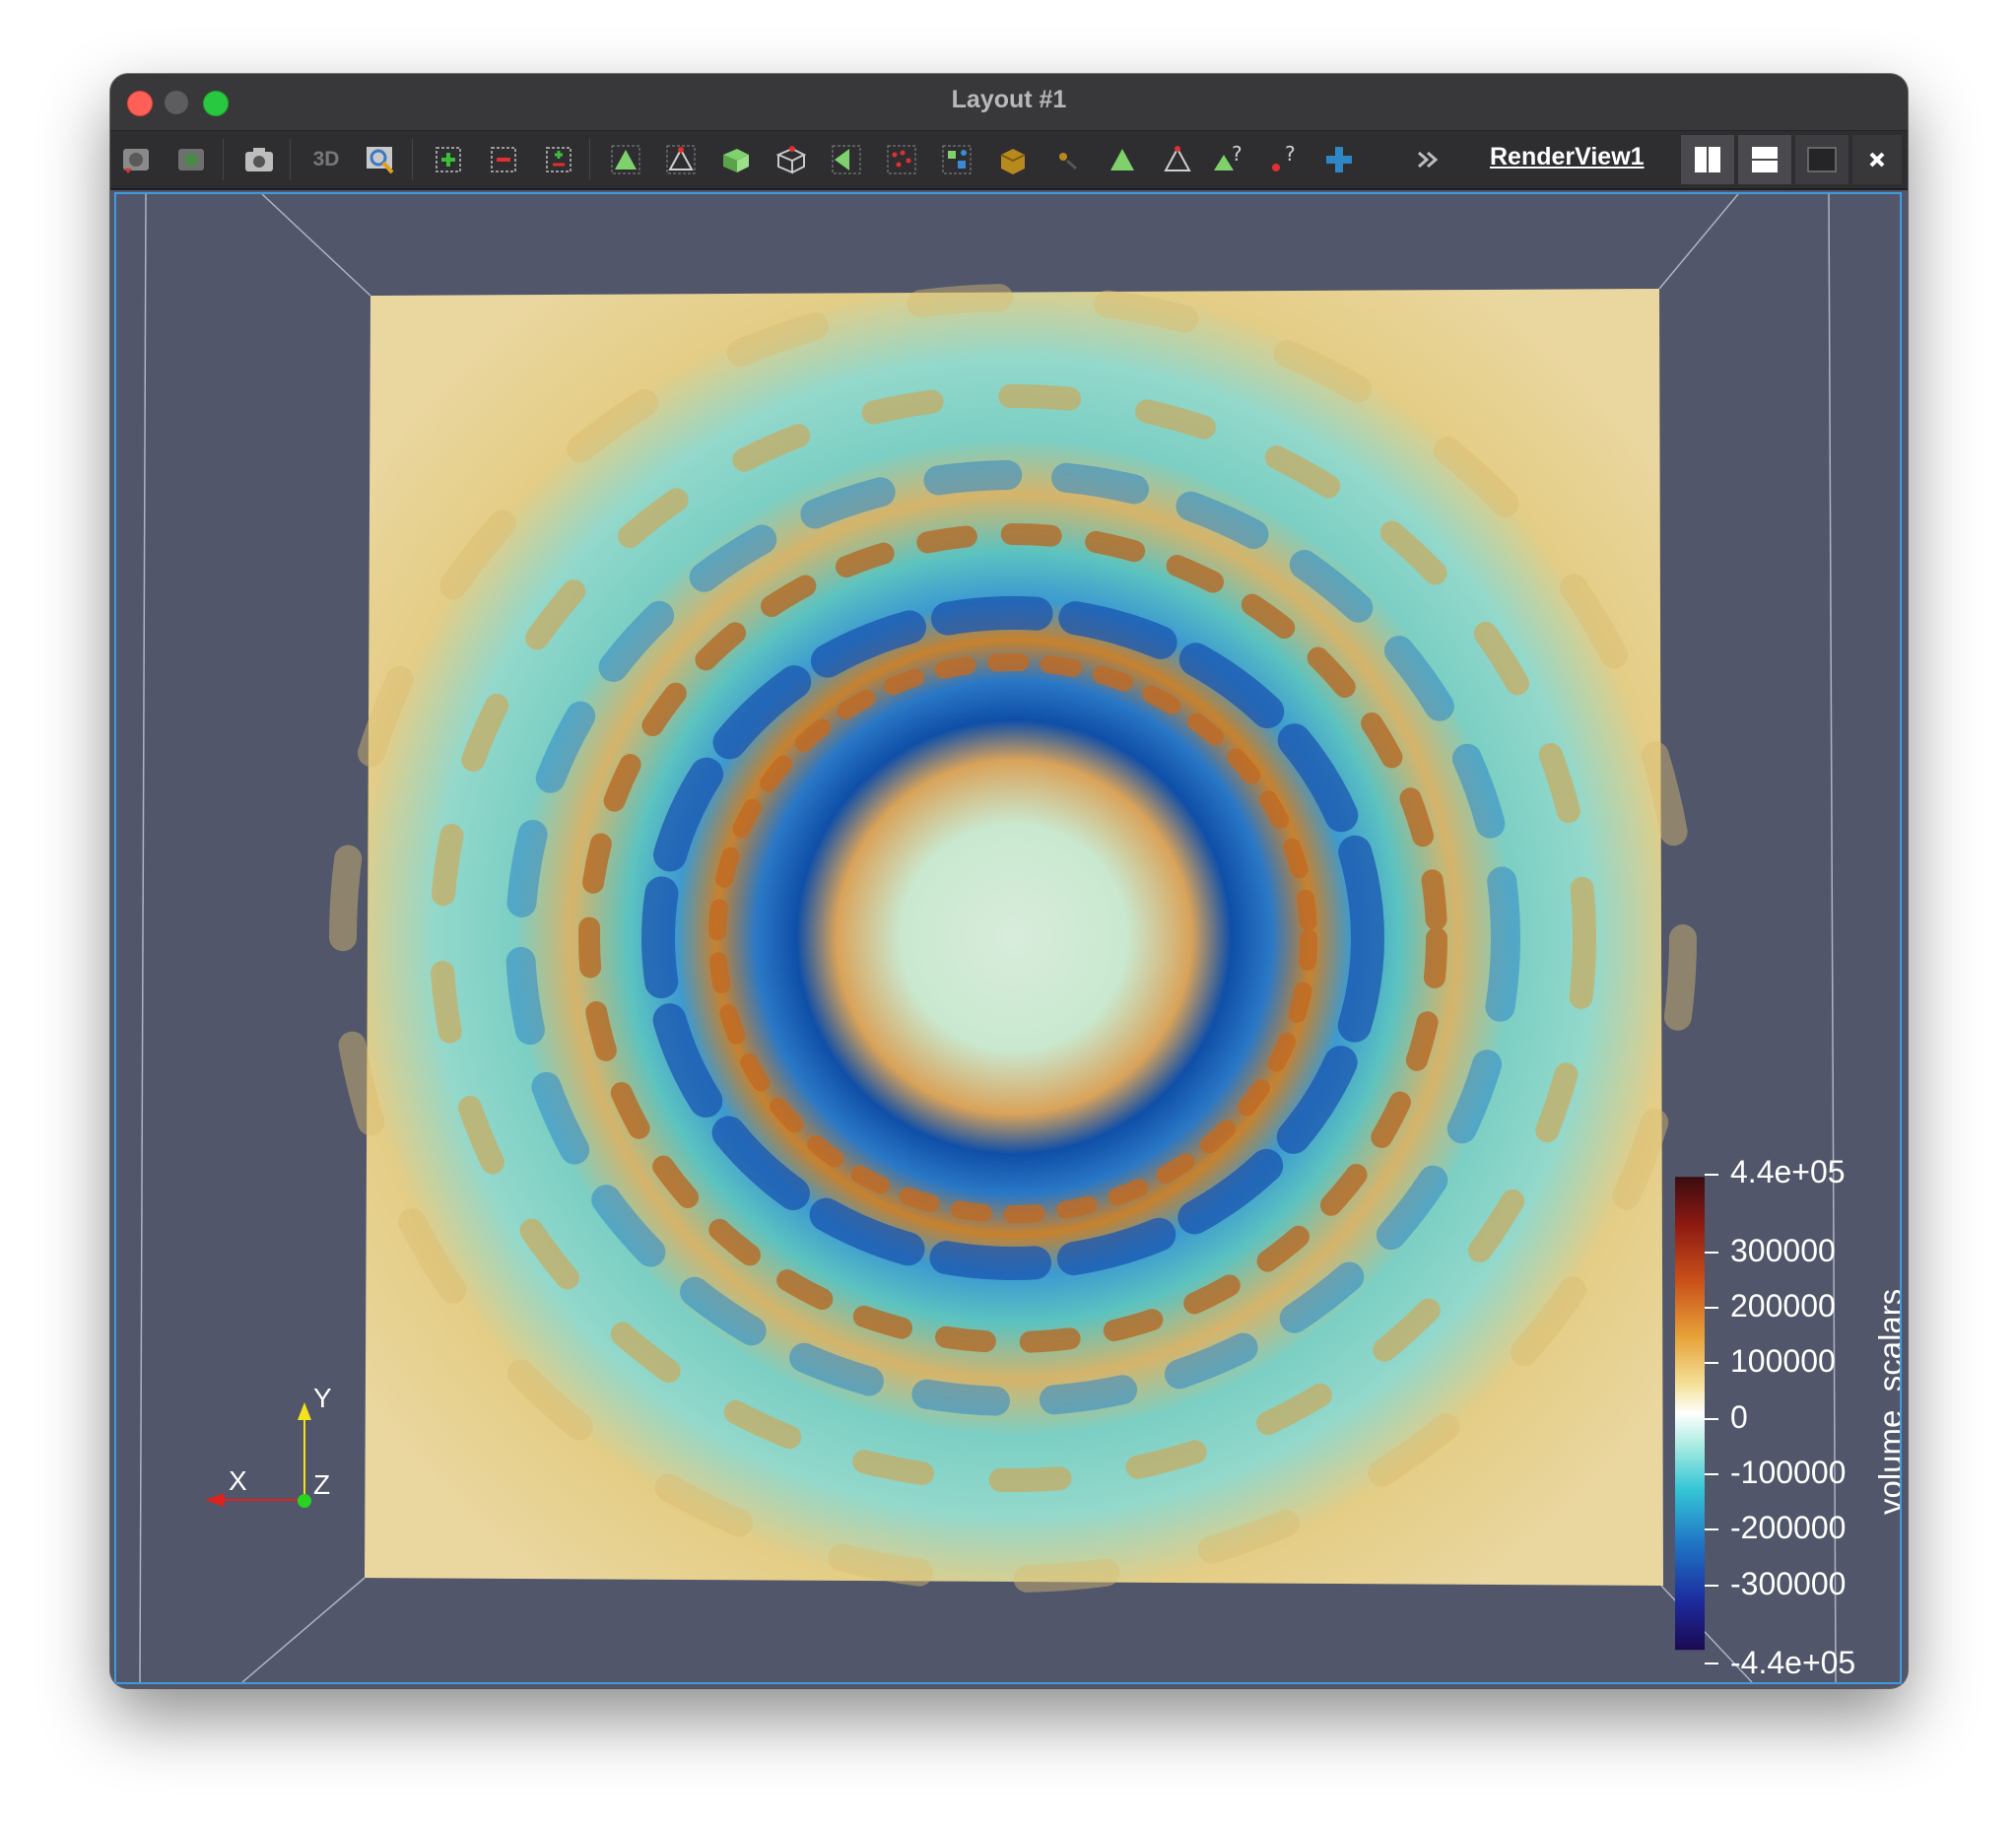 This screenshot has width=2016, height=1833. Describe the element at coordinates (1783, 1361) in the screenshot. I see `color-bar-tick-label: 100000` at that location.